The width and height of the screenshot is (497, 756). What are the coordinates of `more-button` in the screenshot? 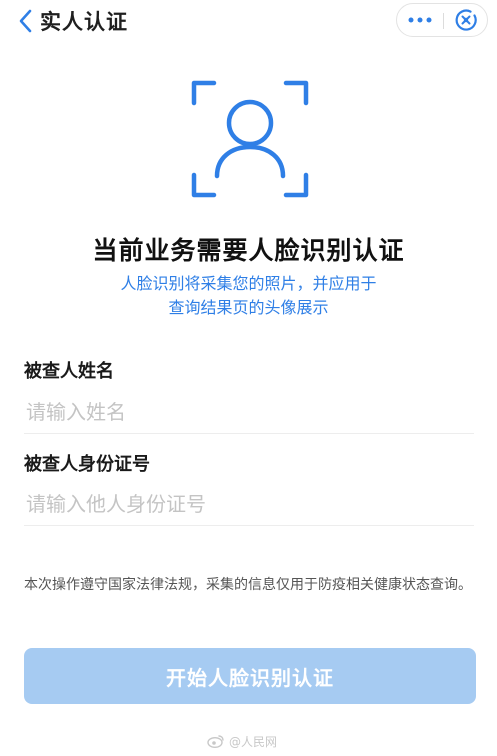 It's located at (420, 20).